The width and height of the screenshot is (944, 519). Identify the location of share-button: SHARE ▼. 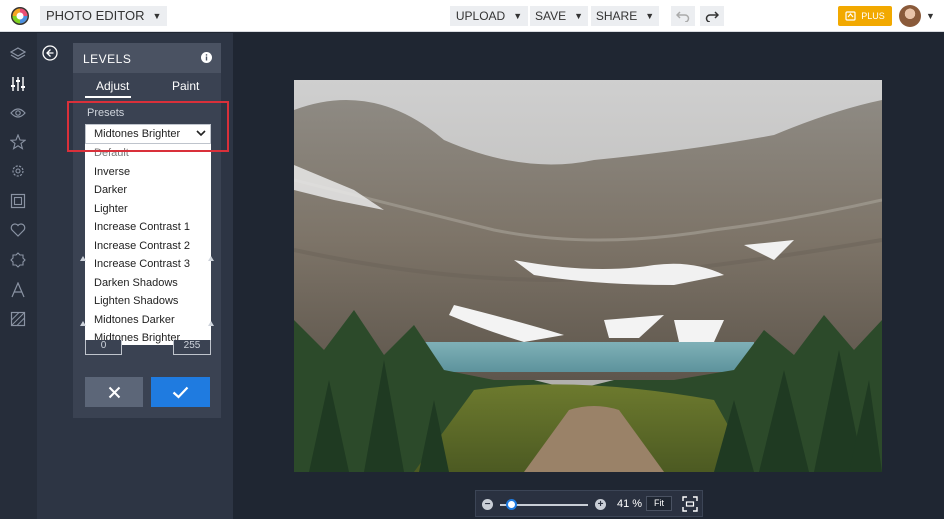
(625, 16).